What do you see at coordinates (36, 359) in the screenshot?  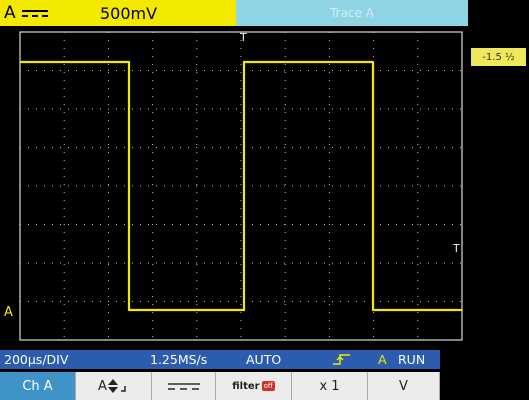 I see `timebase-readout: 200µs/DIV` at bounding box center [36, 359].